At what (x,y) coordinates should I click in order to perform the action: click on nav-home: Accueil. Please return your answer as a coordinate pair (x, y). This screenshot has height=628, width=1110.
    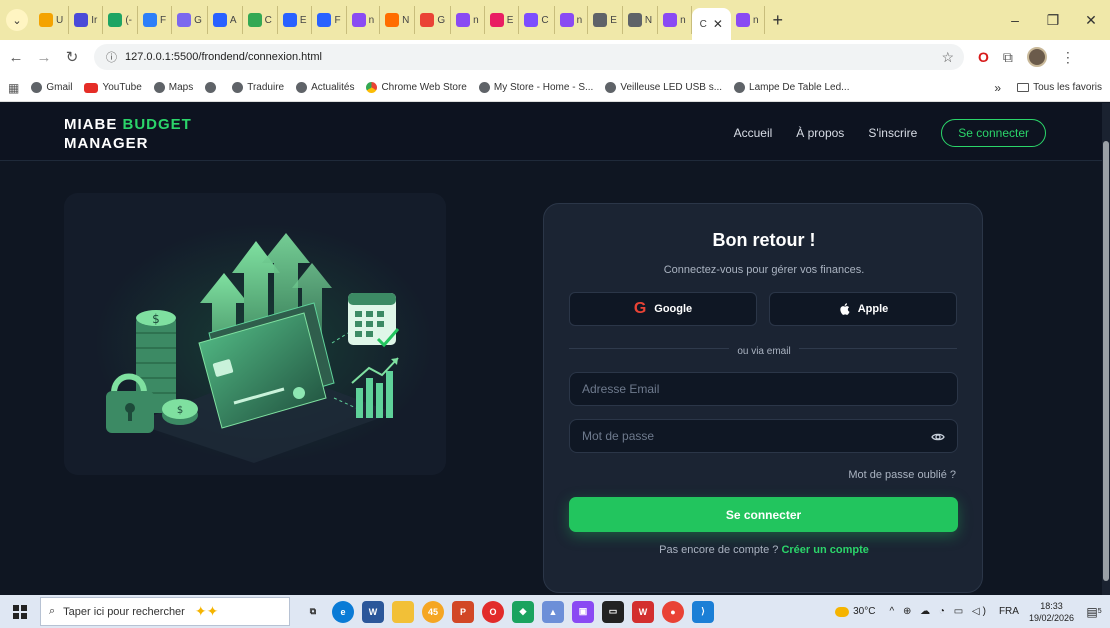
    Looking at the image, I should click on (753, 133).